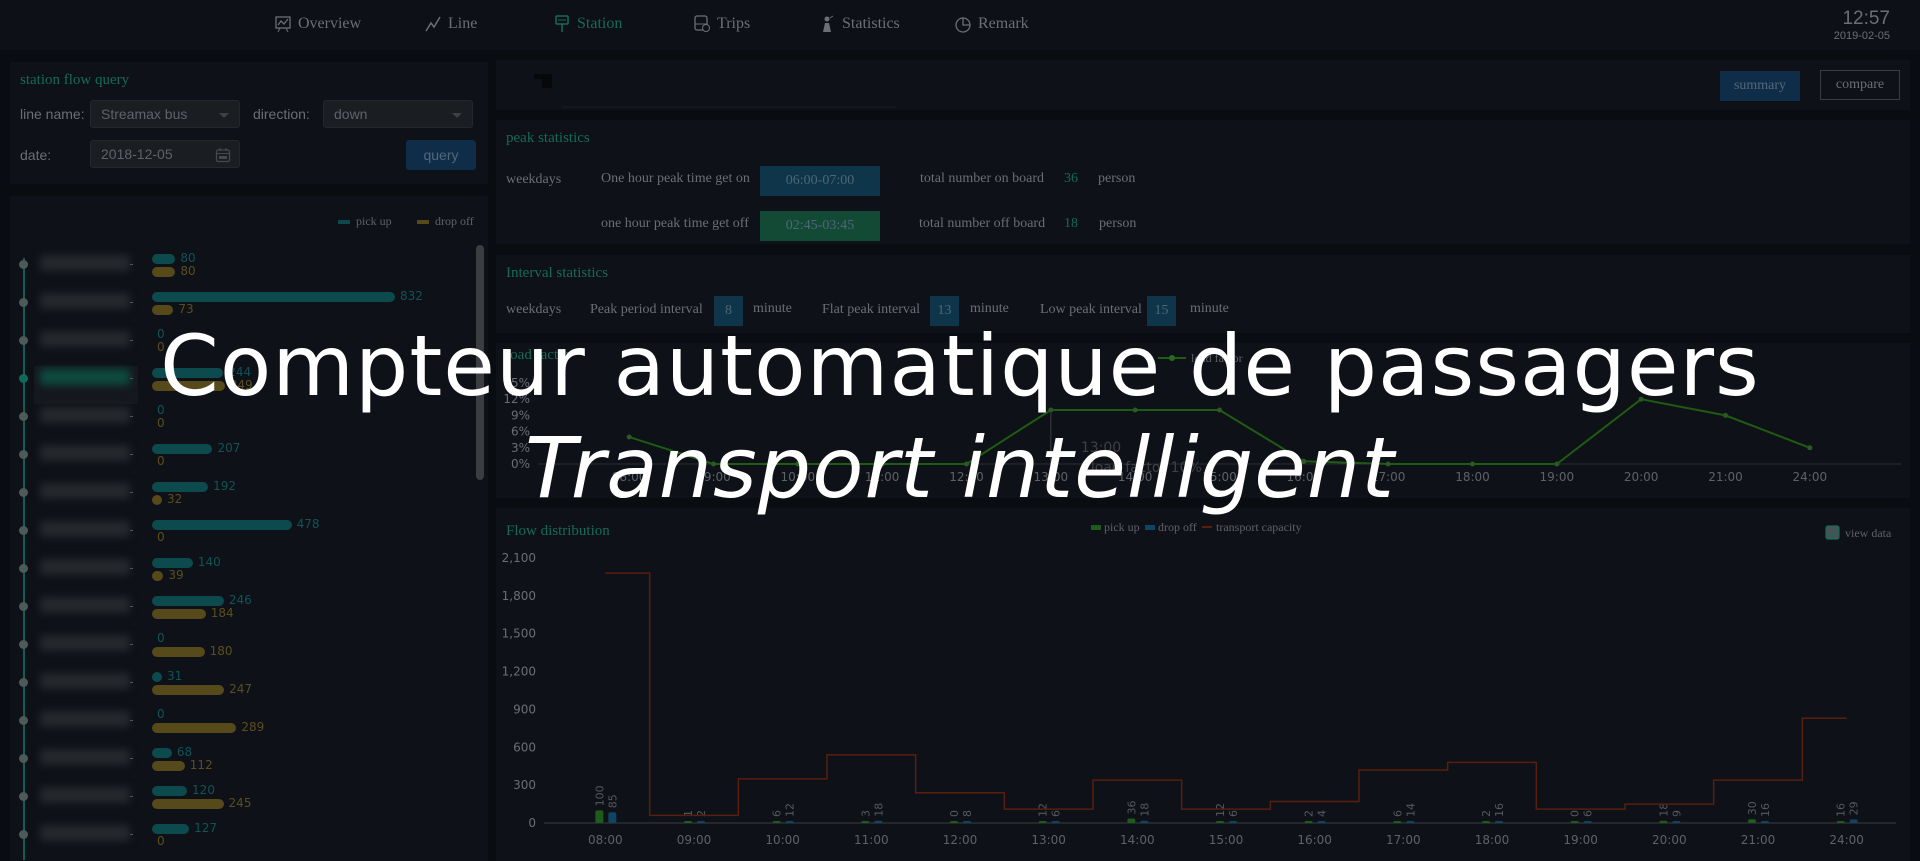 Image resolution: width=1920 pixels, height=861 pixels. Describe the element at coordinates (1858, 532) in the screenshot. I see `view-data-toggle: view data` at that location.